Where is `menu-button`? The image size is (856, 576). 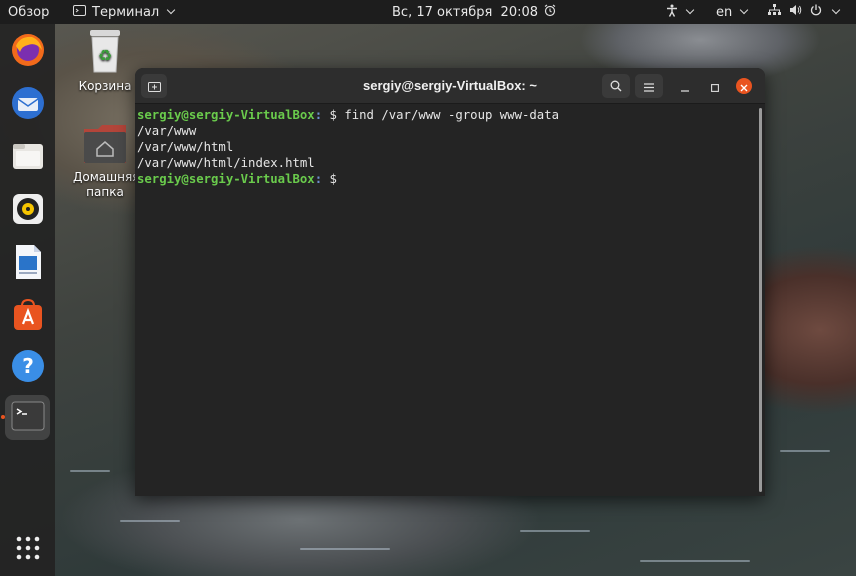 menu-button is located at coordinates (649, 86).